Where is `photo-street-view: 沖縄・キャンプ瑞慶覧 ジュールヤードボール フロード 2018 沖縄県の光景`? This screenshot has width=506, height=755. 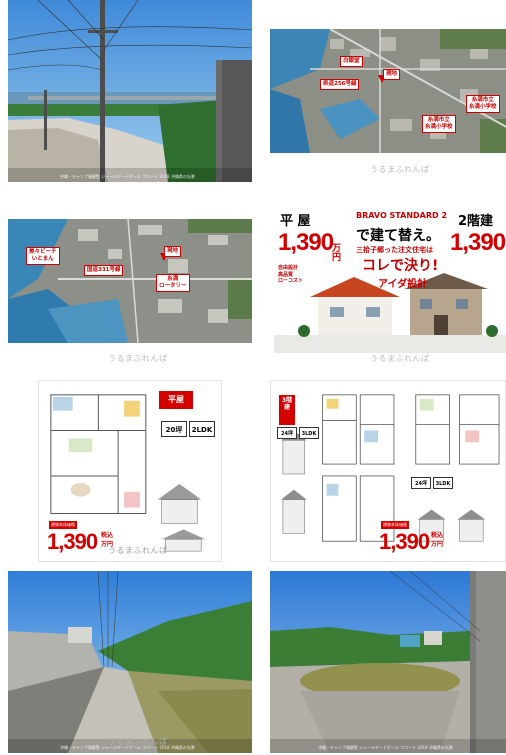 photo-street-view: 沖縄・キャンプ瑞慶覧 ジュールヤードボール フロード 2018 沖縄県の光景 is located at coordinates (130, 91).